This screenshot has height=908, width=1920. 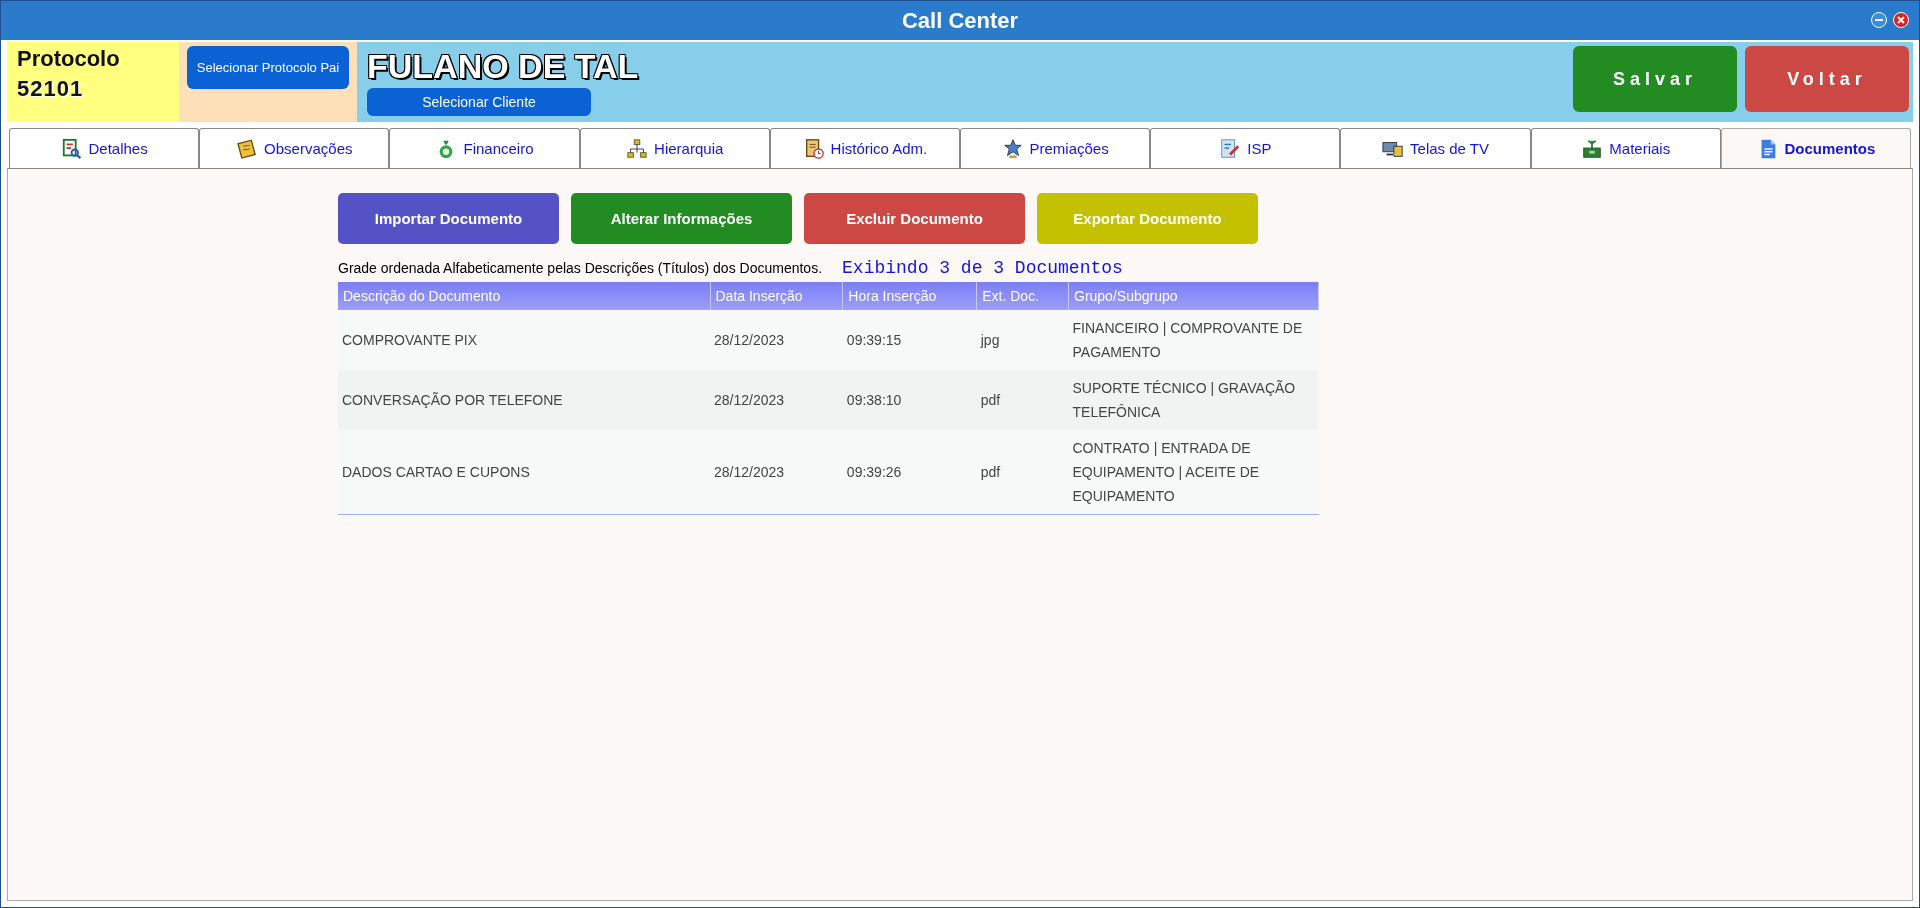 I want to click on column-header: Descrição do Documento, so click(x=524, y=296).